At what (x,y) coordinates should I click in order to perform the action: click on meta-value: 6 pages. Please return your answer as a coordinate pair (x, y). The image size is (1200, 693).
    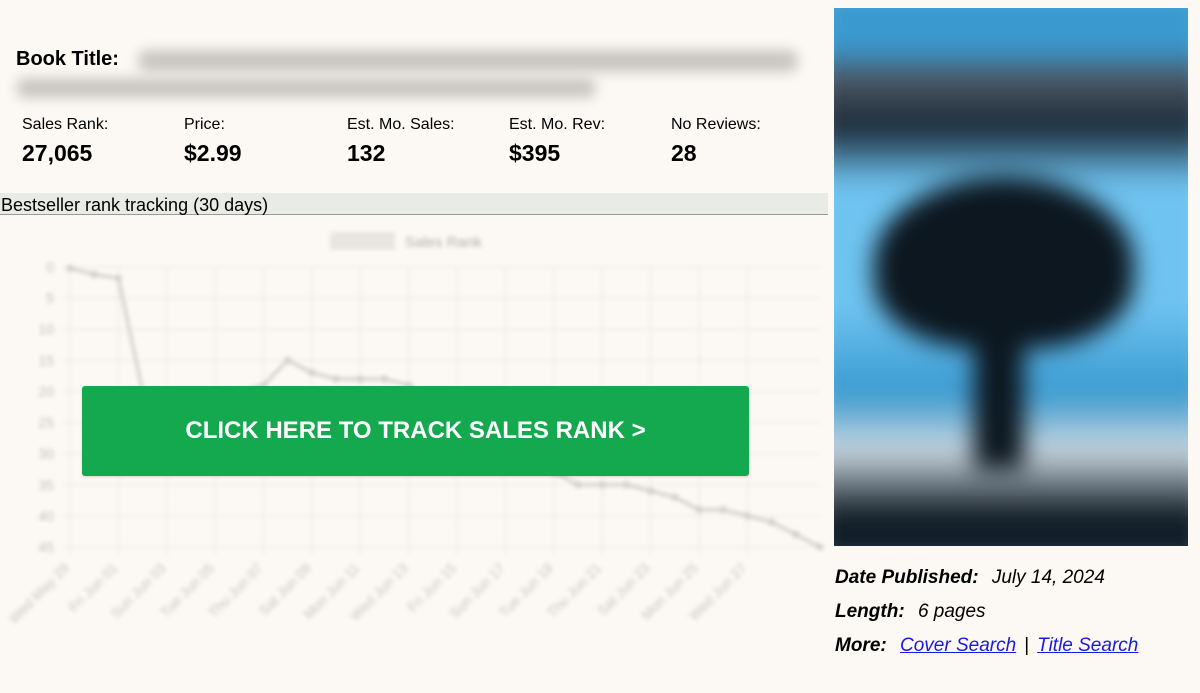
    Looking at the image, I should click on (951, 611).